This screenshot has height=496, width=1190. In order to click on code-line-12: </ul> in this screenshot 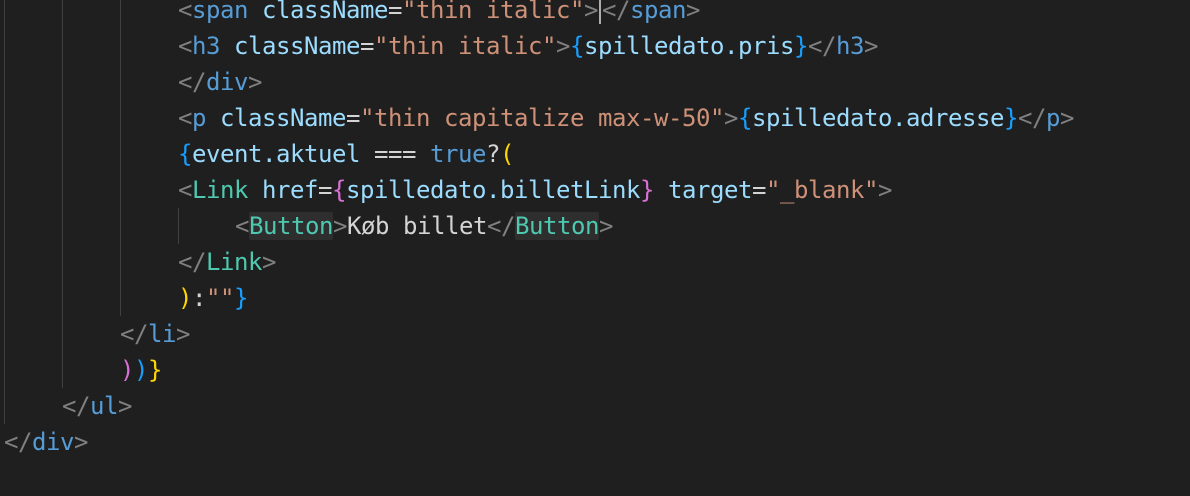, I will do `click(97, 406)`.